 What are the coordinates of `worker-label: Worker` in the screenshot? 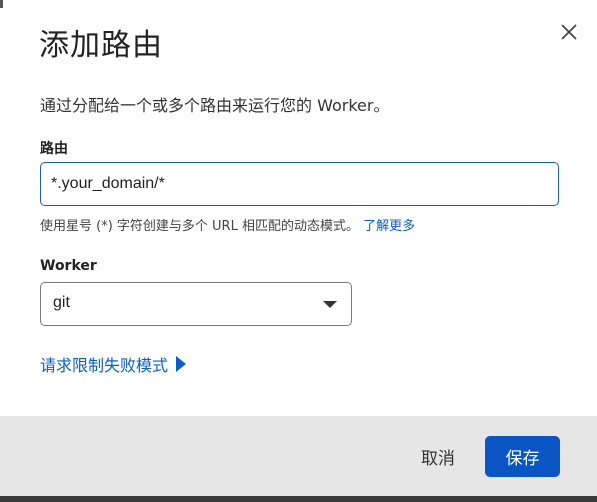 It's located at (68, 266).